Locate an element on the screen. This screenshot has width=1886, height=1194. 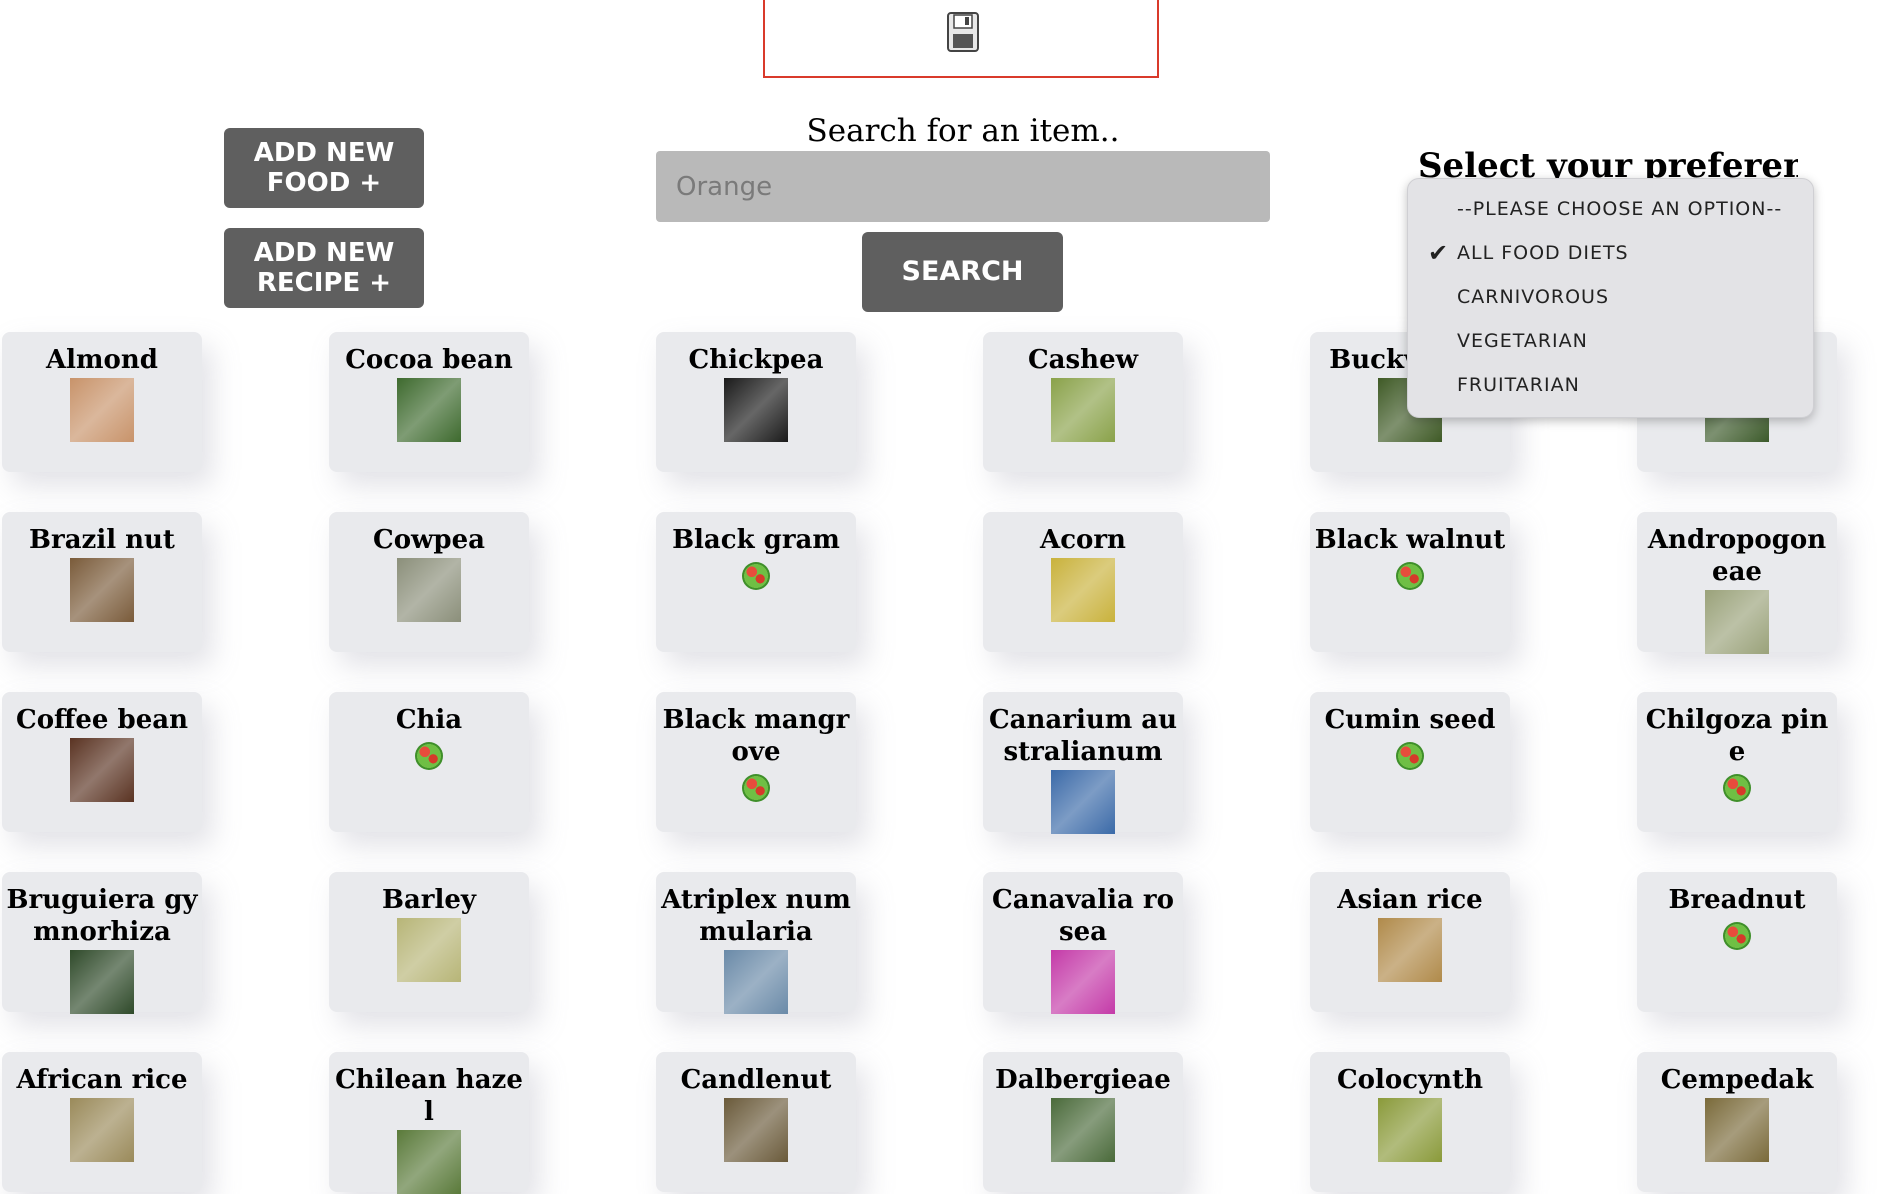
food-name: Chia is located at coordinates (429, 720).